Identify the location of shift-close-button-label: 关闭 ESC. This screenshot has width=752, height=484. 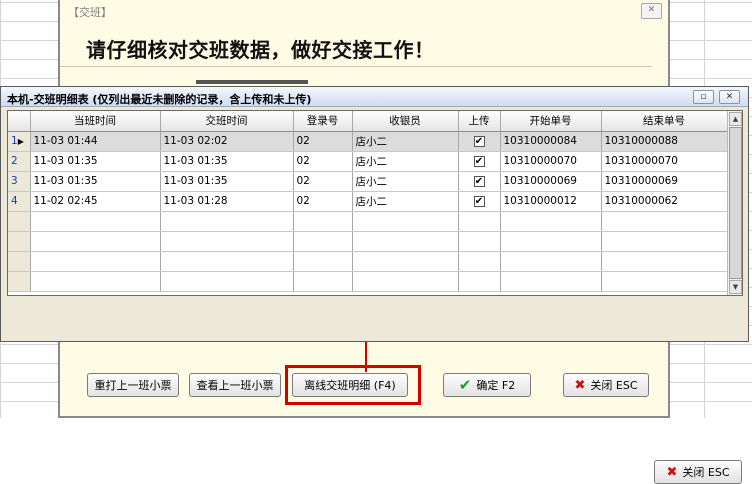
(614, 385).